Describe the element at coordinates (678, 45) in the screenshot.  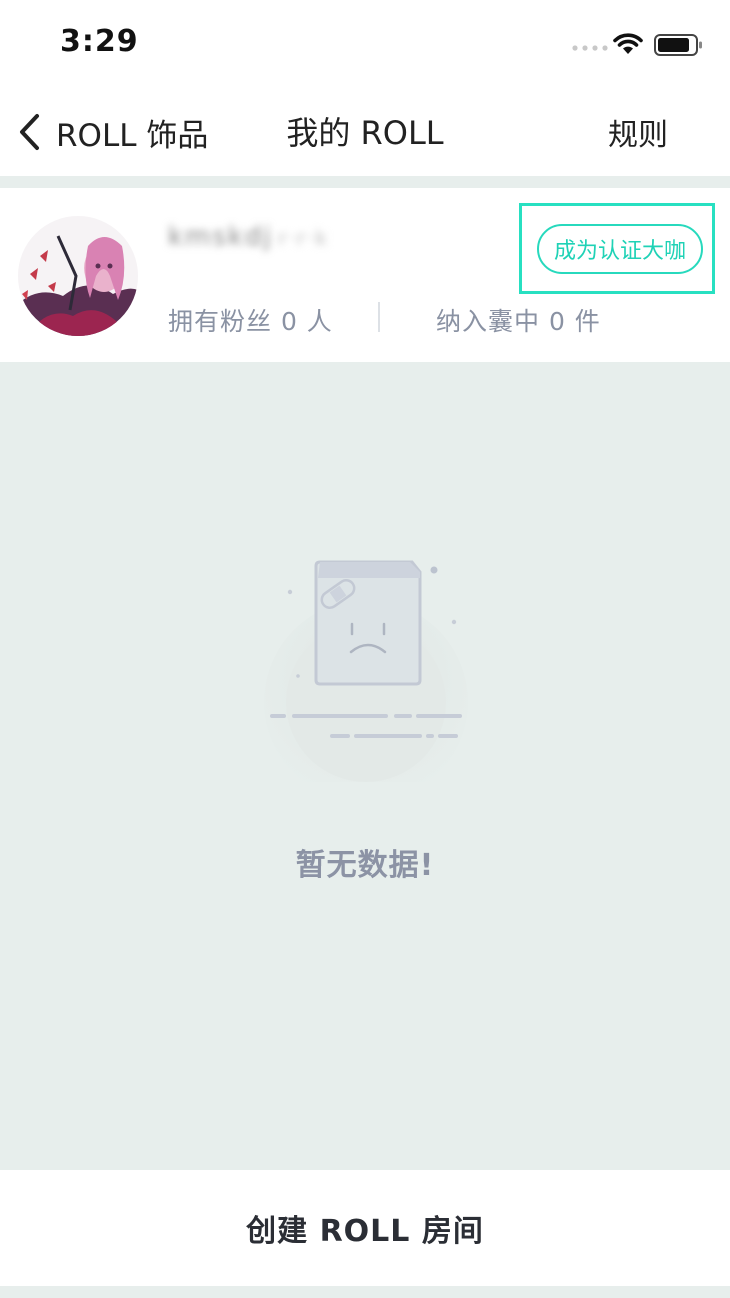
I see `battery-icon` at that location.